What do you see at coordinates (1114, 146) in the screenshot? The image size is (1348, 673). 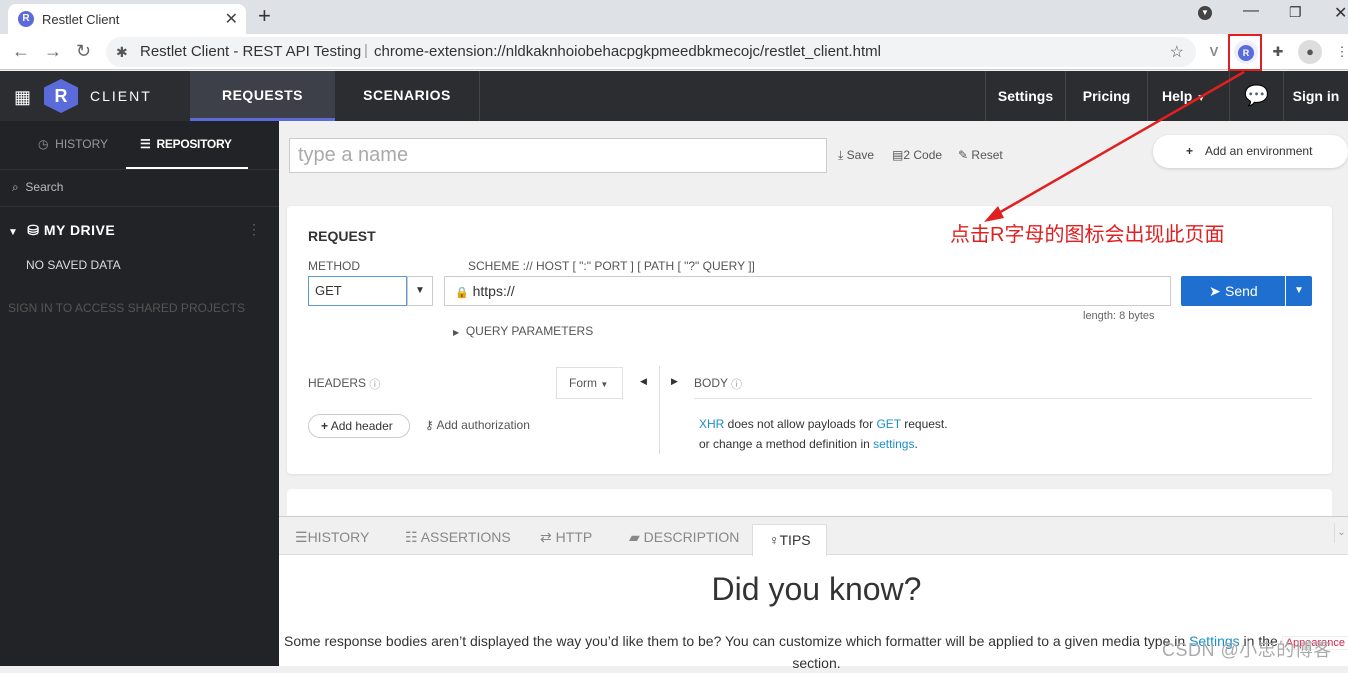 I see `annotation-arrow` at bounding box center [1114, 146].